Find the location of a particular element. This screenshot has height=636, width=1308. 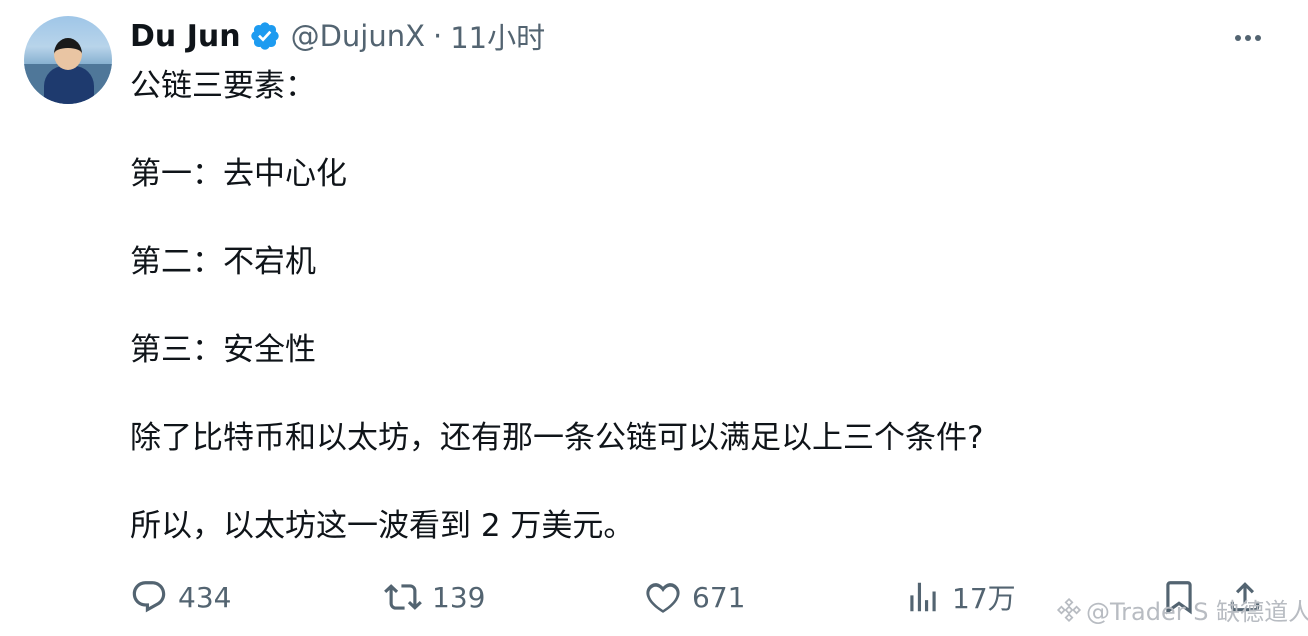

like-count: 671 is located at coordinates (719, 597).